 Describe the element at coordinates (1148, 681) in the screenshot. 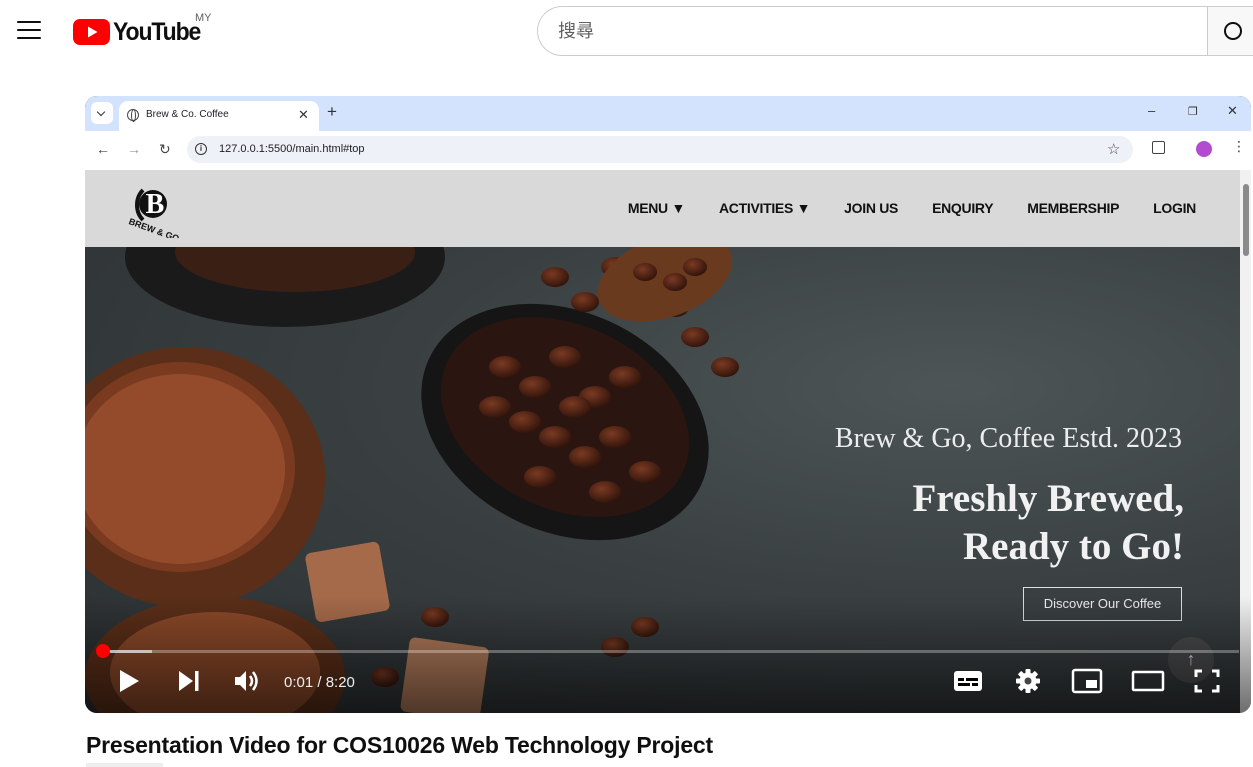

I see `theater-mode-icon` at that location.